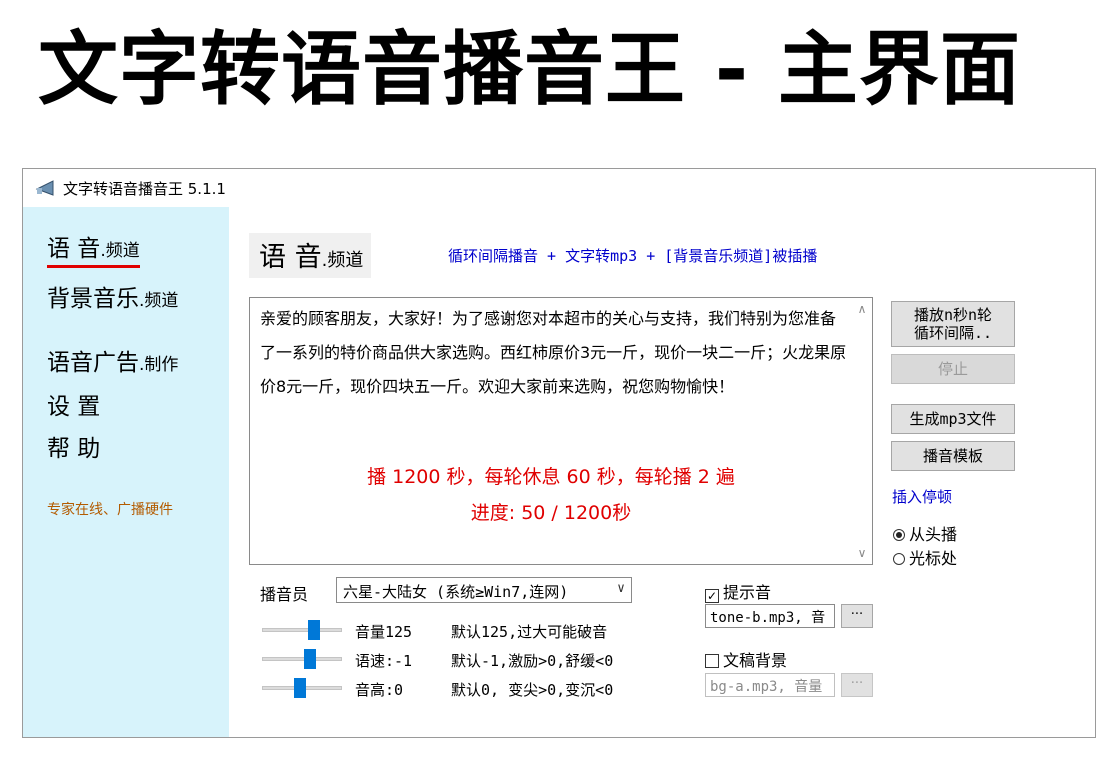 Image resolution: width=1120 pixels, height=760 pixels. I want to click on sidebar-item-settings: 设 置, so click(73, 404).